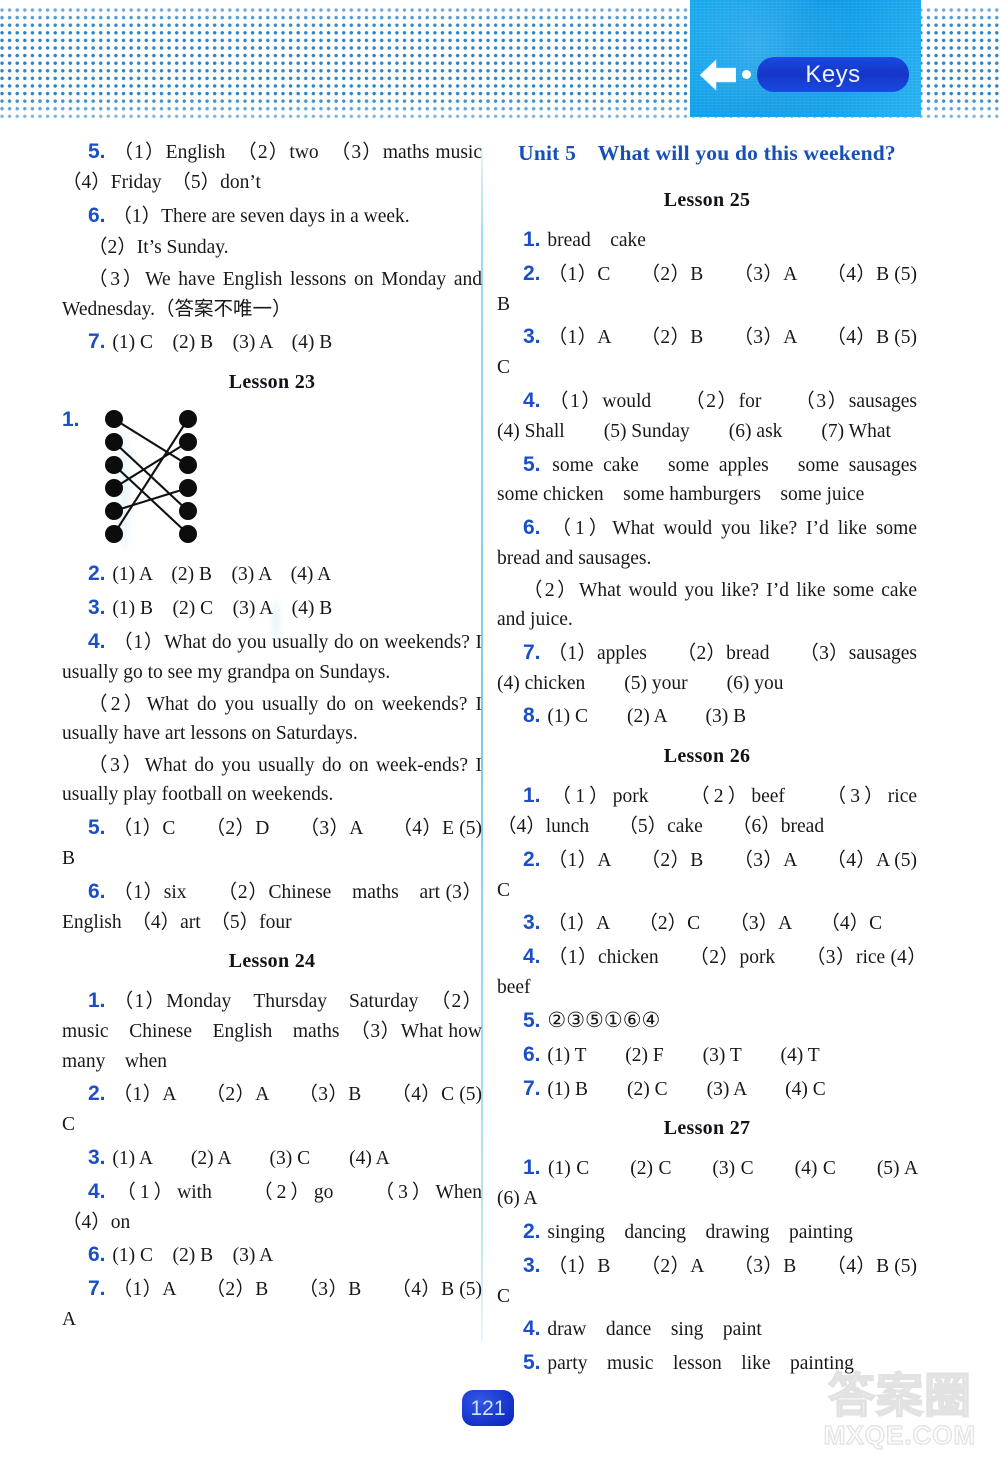 The image size is (1000, 1465). I want to click on answer-item: （2）It’s Sunday., so click(272, 248).